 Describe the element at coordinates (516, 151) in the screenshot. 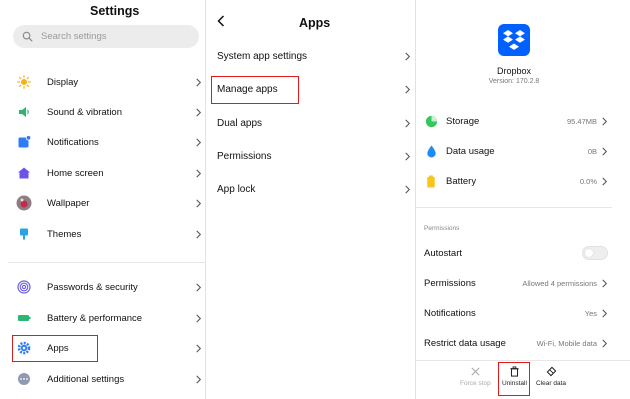

I see `data-usage-row: Data usage 0B` at that location.